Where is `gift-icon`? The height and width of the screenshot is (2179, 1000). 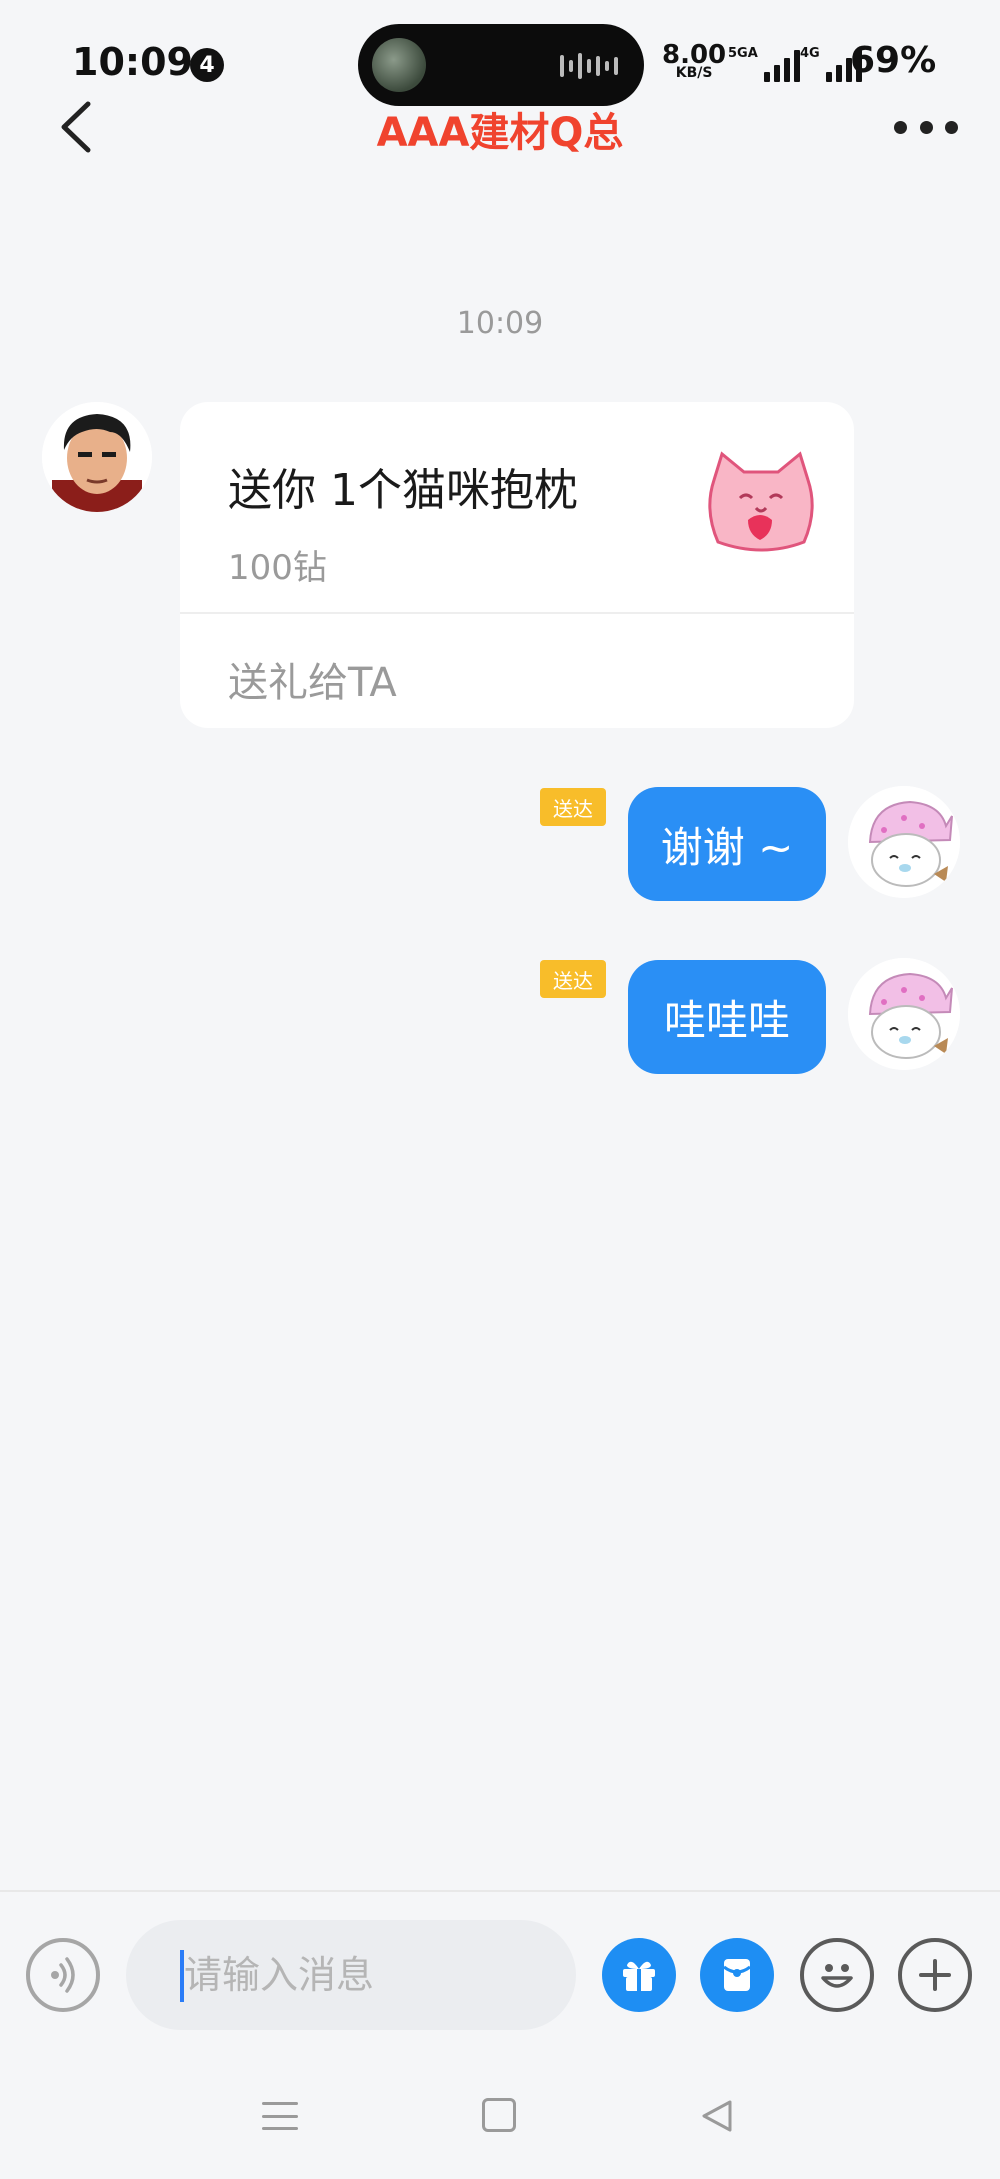
gift-icon is located at coordinates (639, 1976).